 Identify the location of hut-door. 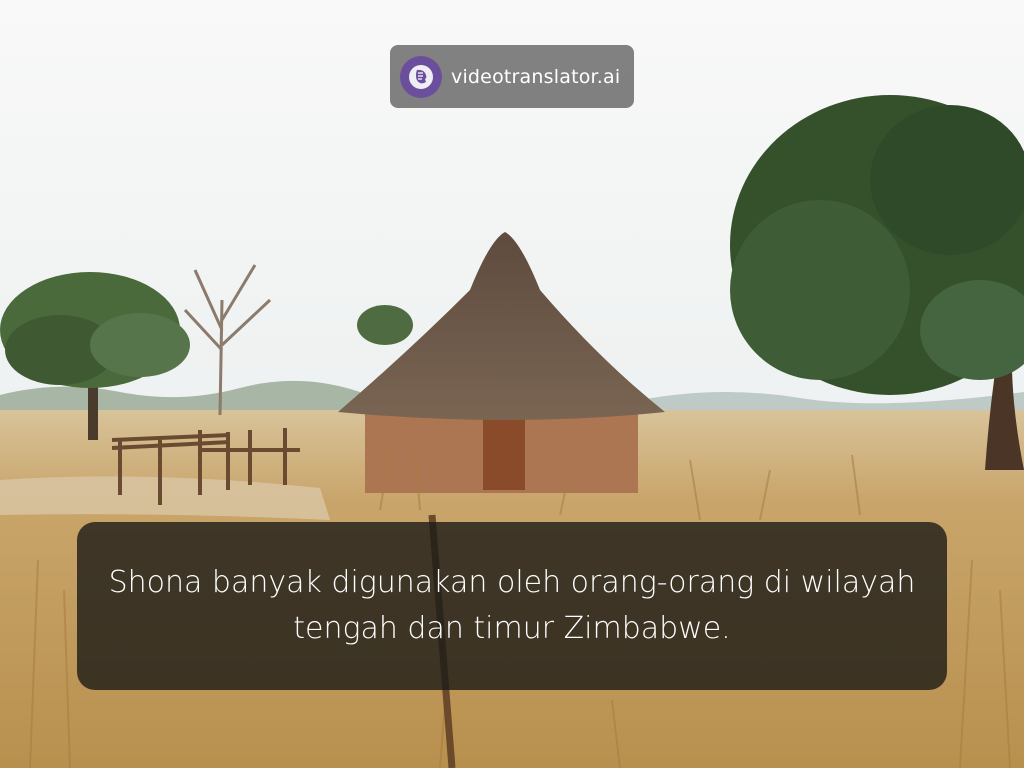
(504, 450).